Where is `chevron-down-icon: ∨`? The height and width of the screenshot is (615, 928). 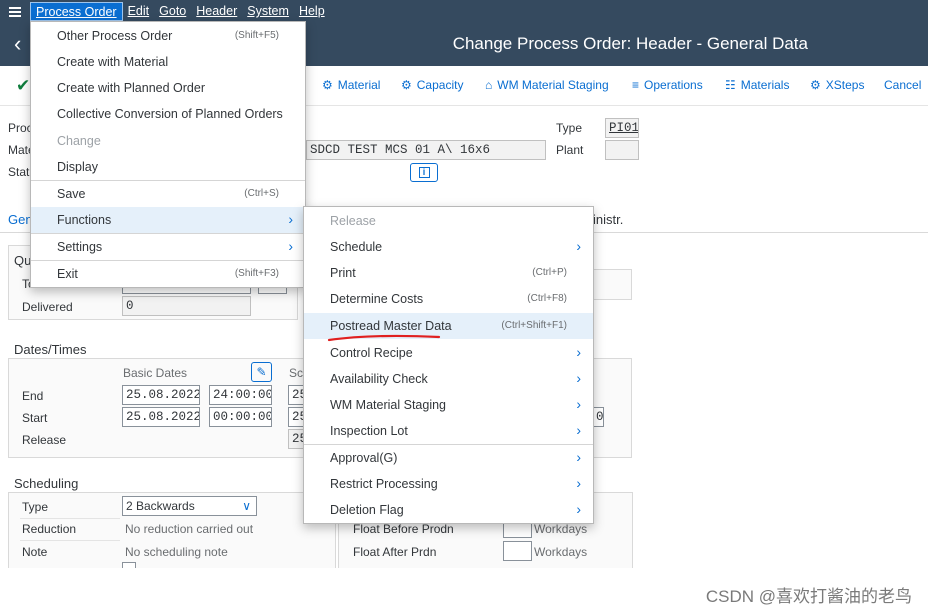
chevron-down-icon: ∨ is located at coordinates (246, 506).